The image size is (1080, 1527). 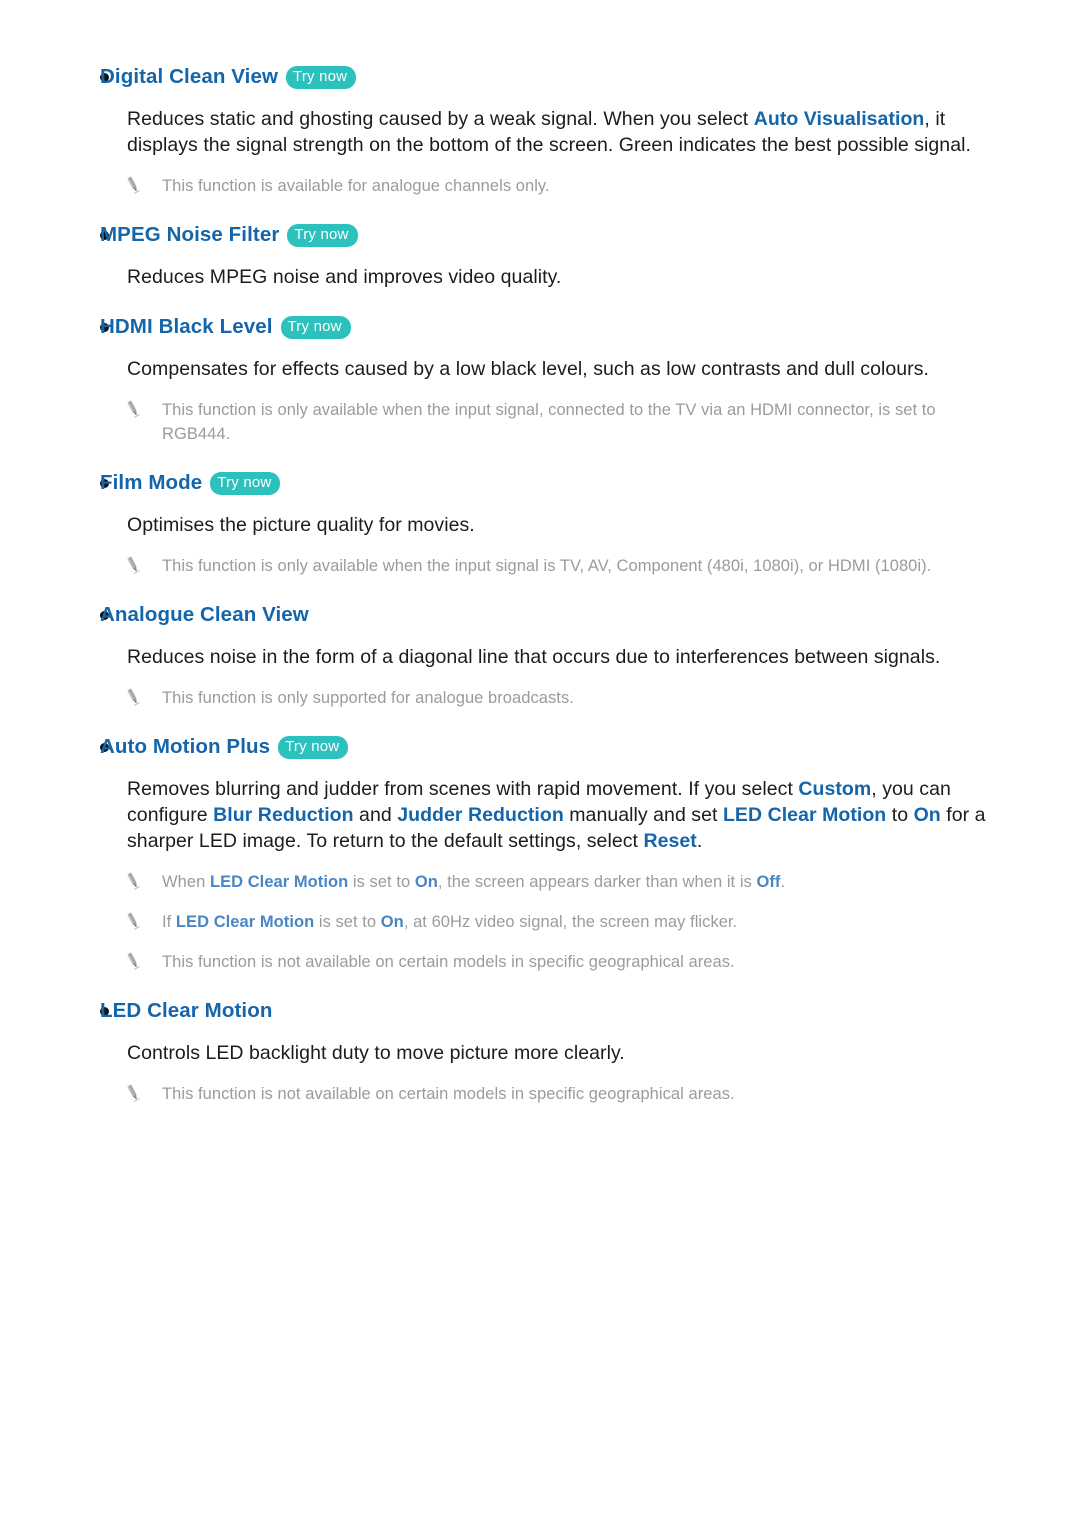 What do you see at coordinates (540, 615) in the screenshot?
I see `heading-analogue-clean-view: Analogue Clean View` at bounding box center [540, 615].